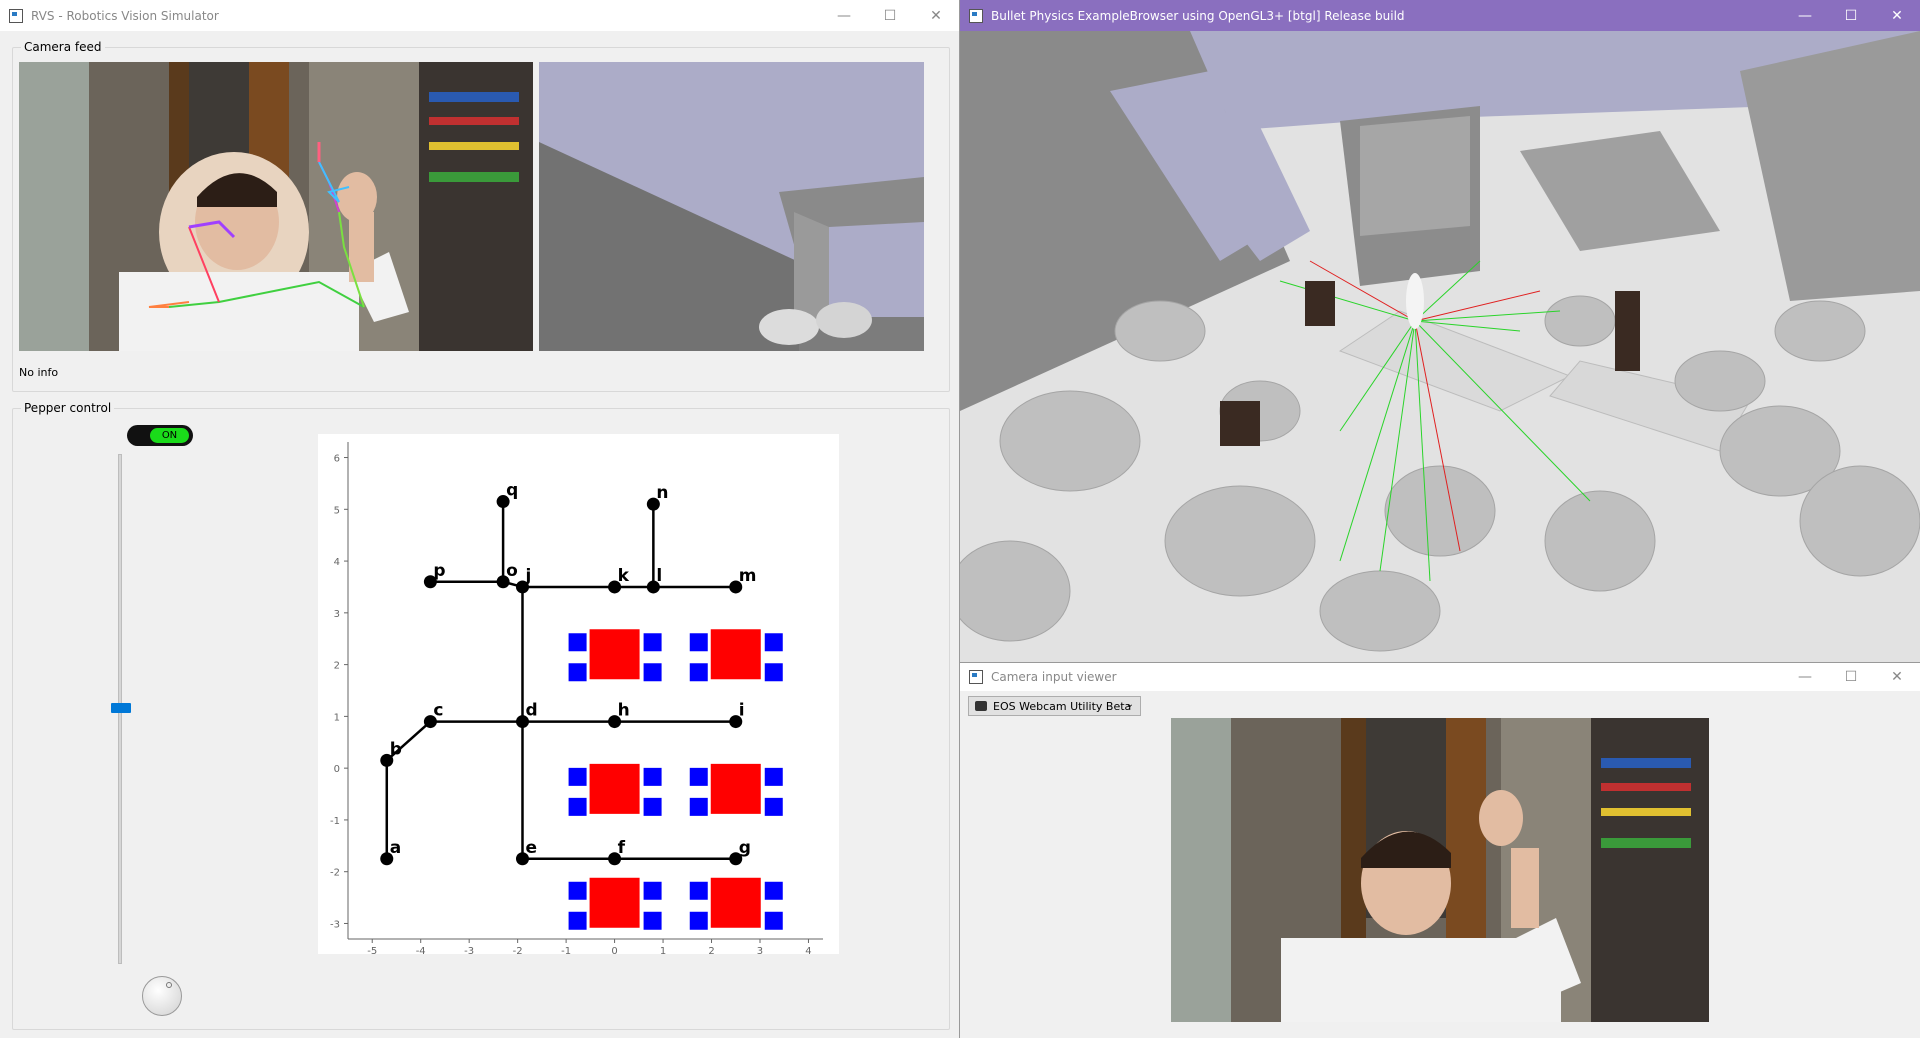 This screenshot has height=1038, width=1920. Describe the element at coordinates (760, 950) in the screenshot. I see `x-tick-label: 3` at that location.